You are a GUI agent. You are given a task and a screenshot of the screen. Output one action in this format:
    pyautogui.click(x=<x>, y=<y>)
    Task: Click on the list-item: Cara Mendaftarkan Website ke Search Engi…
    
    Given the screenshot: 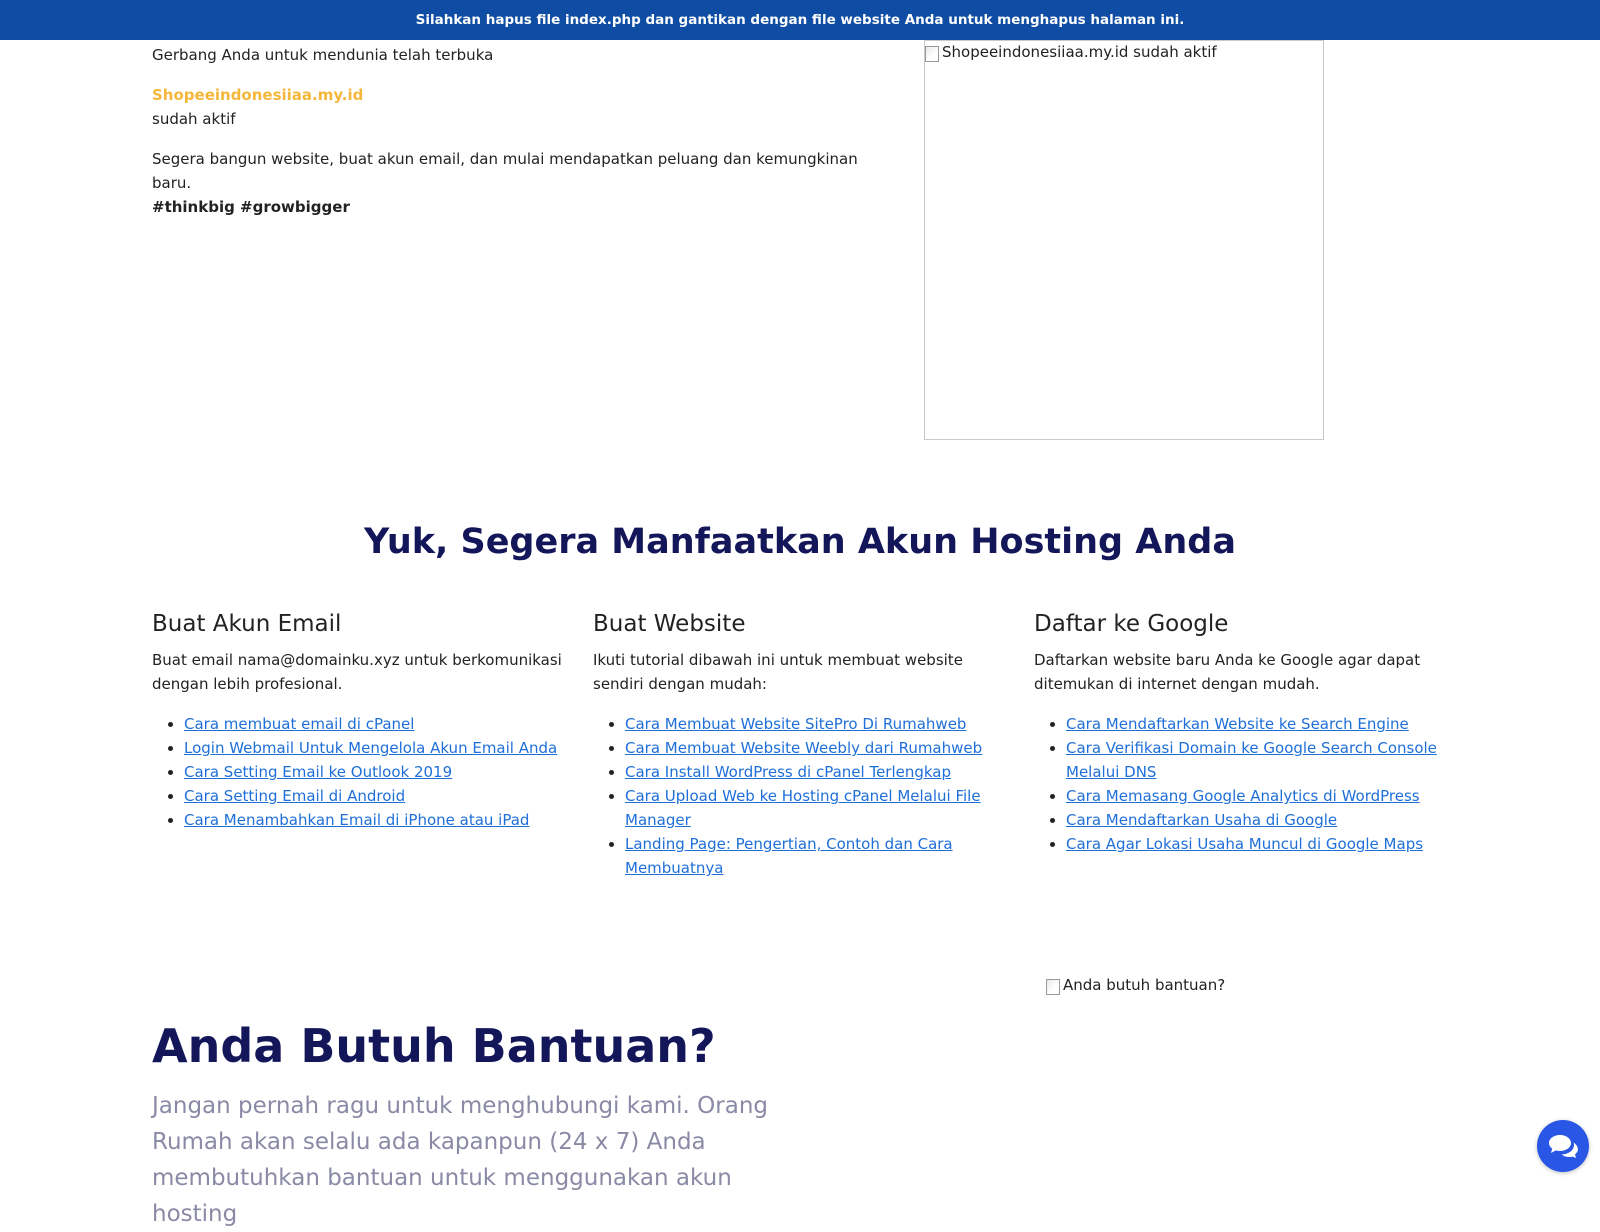 What is the action you would take?
    pyautogui.click(x=1255, y=724)
    